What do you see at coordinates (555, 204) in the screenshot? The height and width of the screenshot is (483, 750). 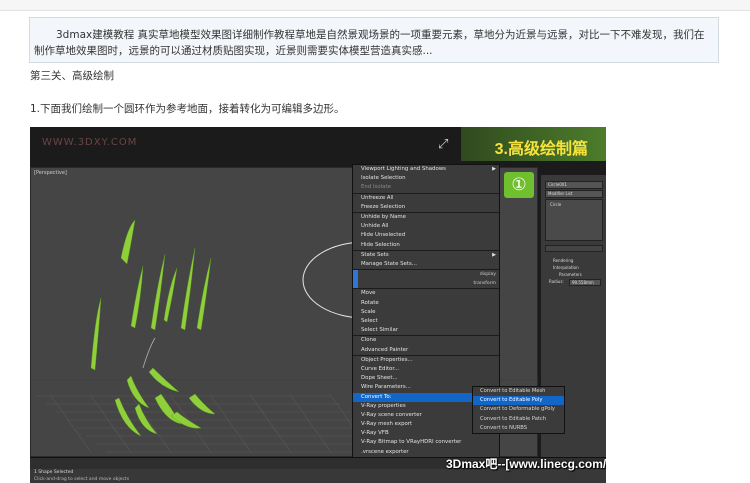 I see `stack-item: Circle` at bounding box center [555, 204].